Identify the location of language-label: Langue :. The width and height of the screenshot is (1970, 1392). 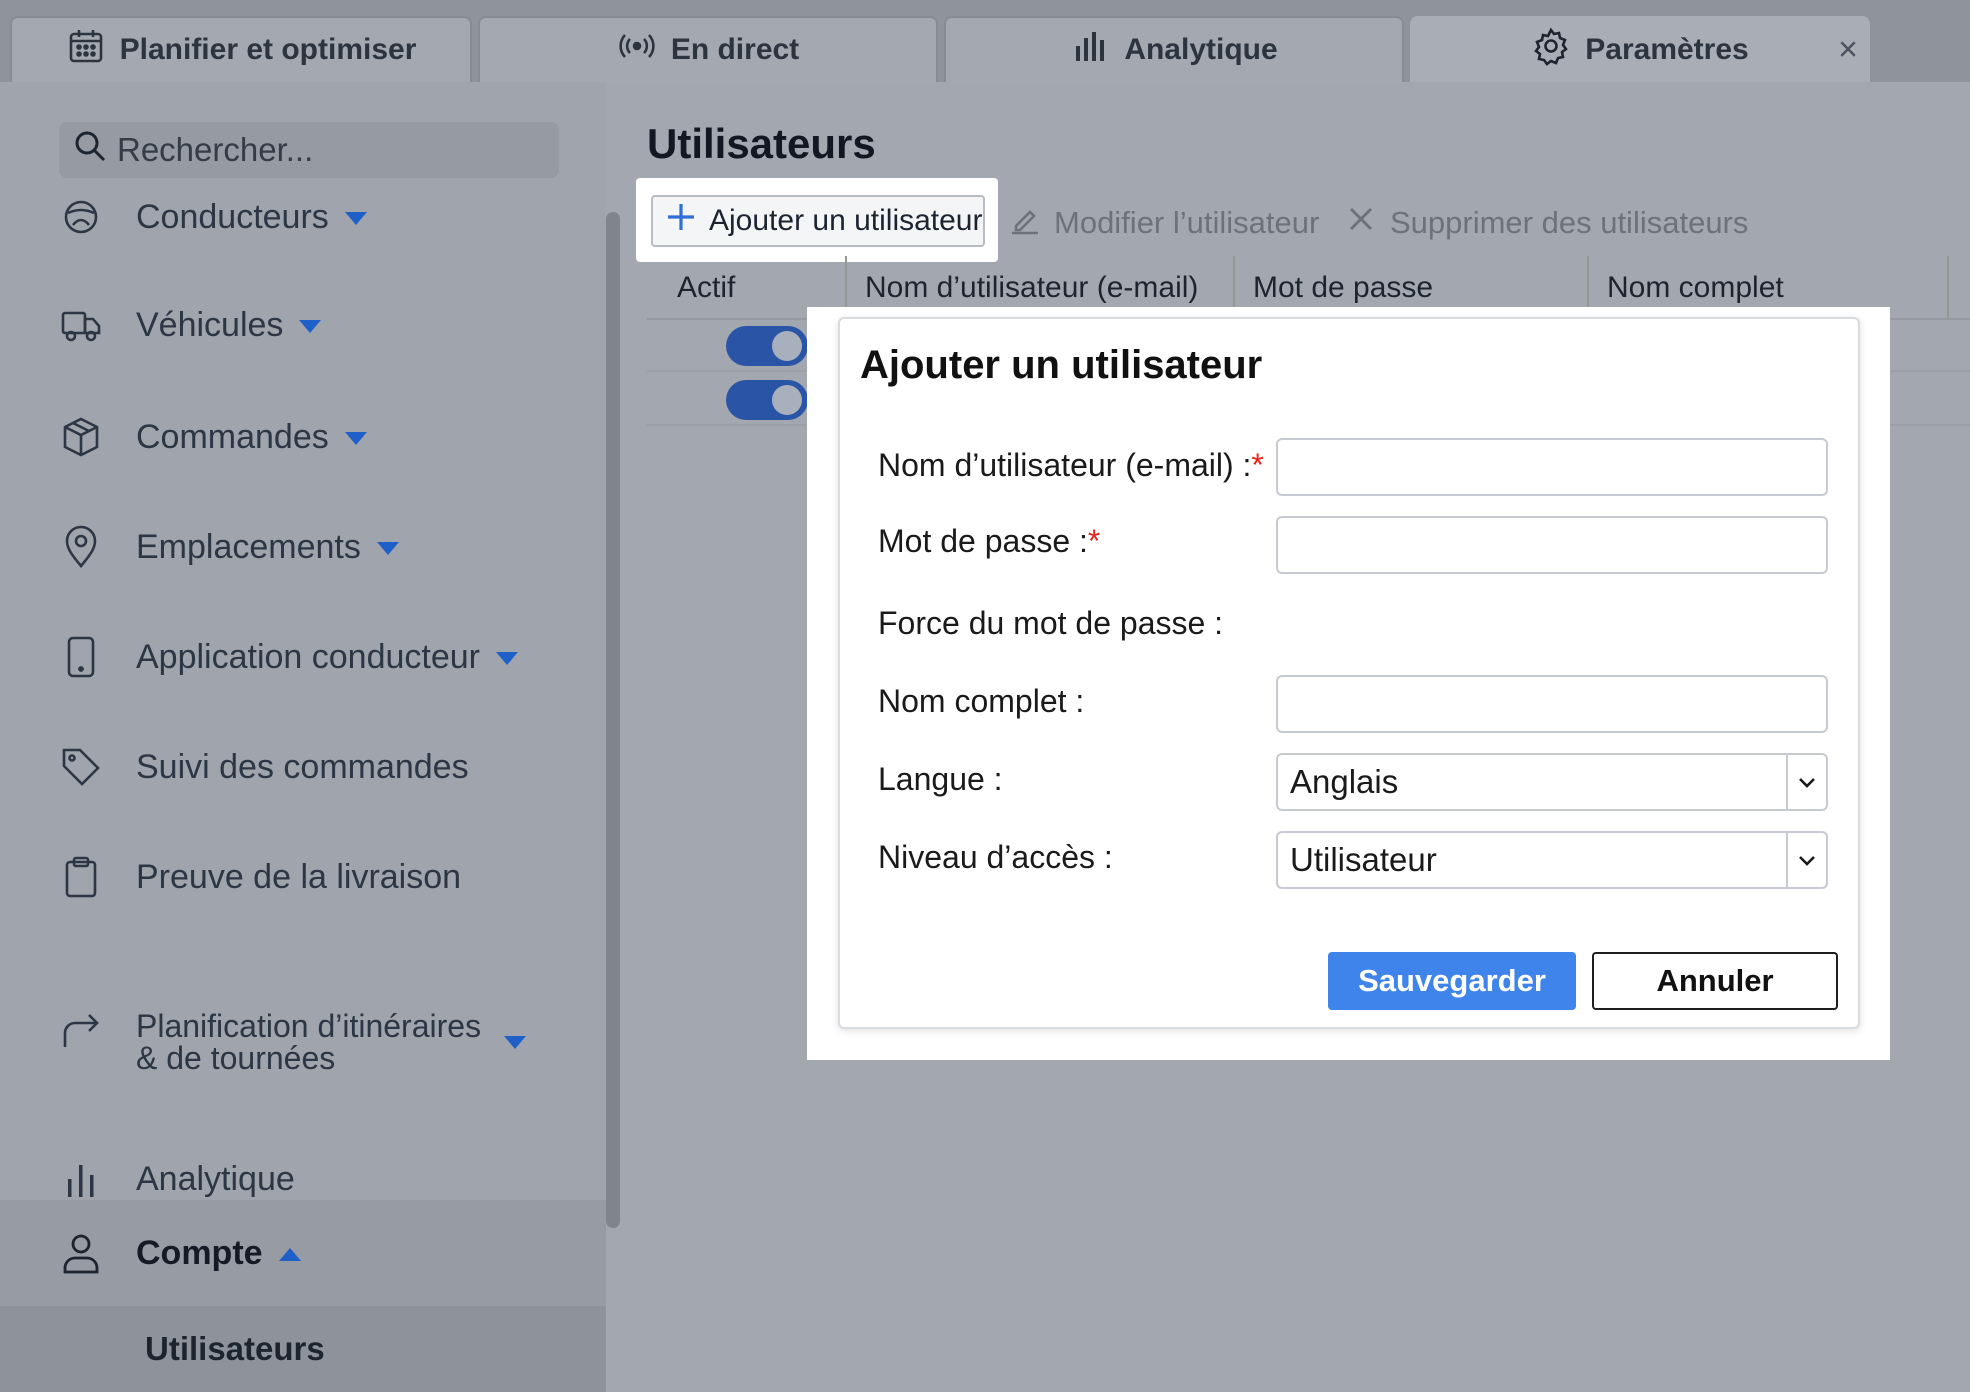
(940, 779).